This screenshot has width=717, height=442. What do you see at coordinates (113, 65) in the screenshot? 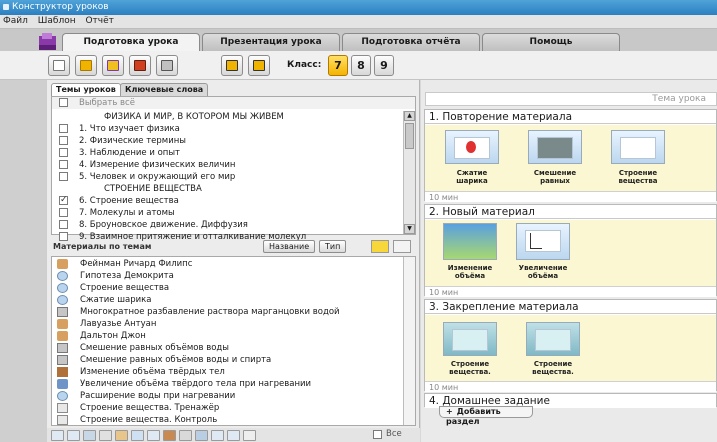
I see `wizard-button` at bounding box center [113, 65].